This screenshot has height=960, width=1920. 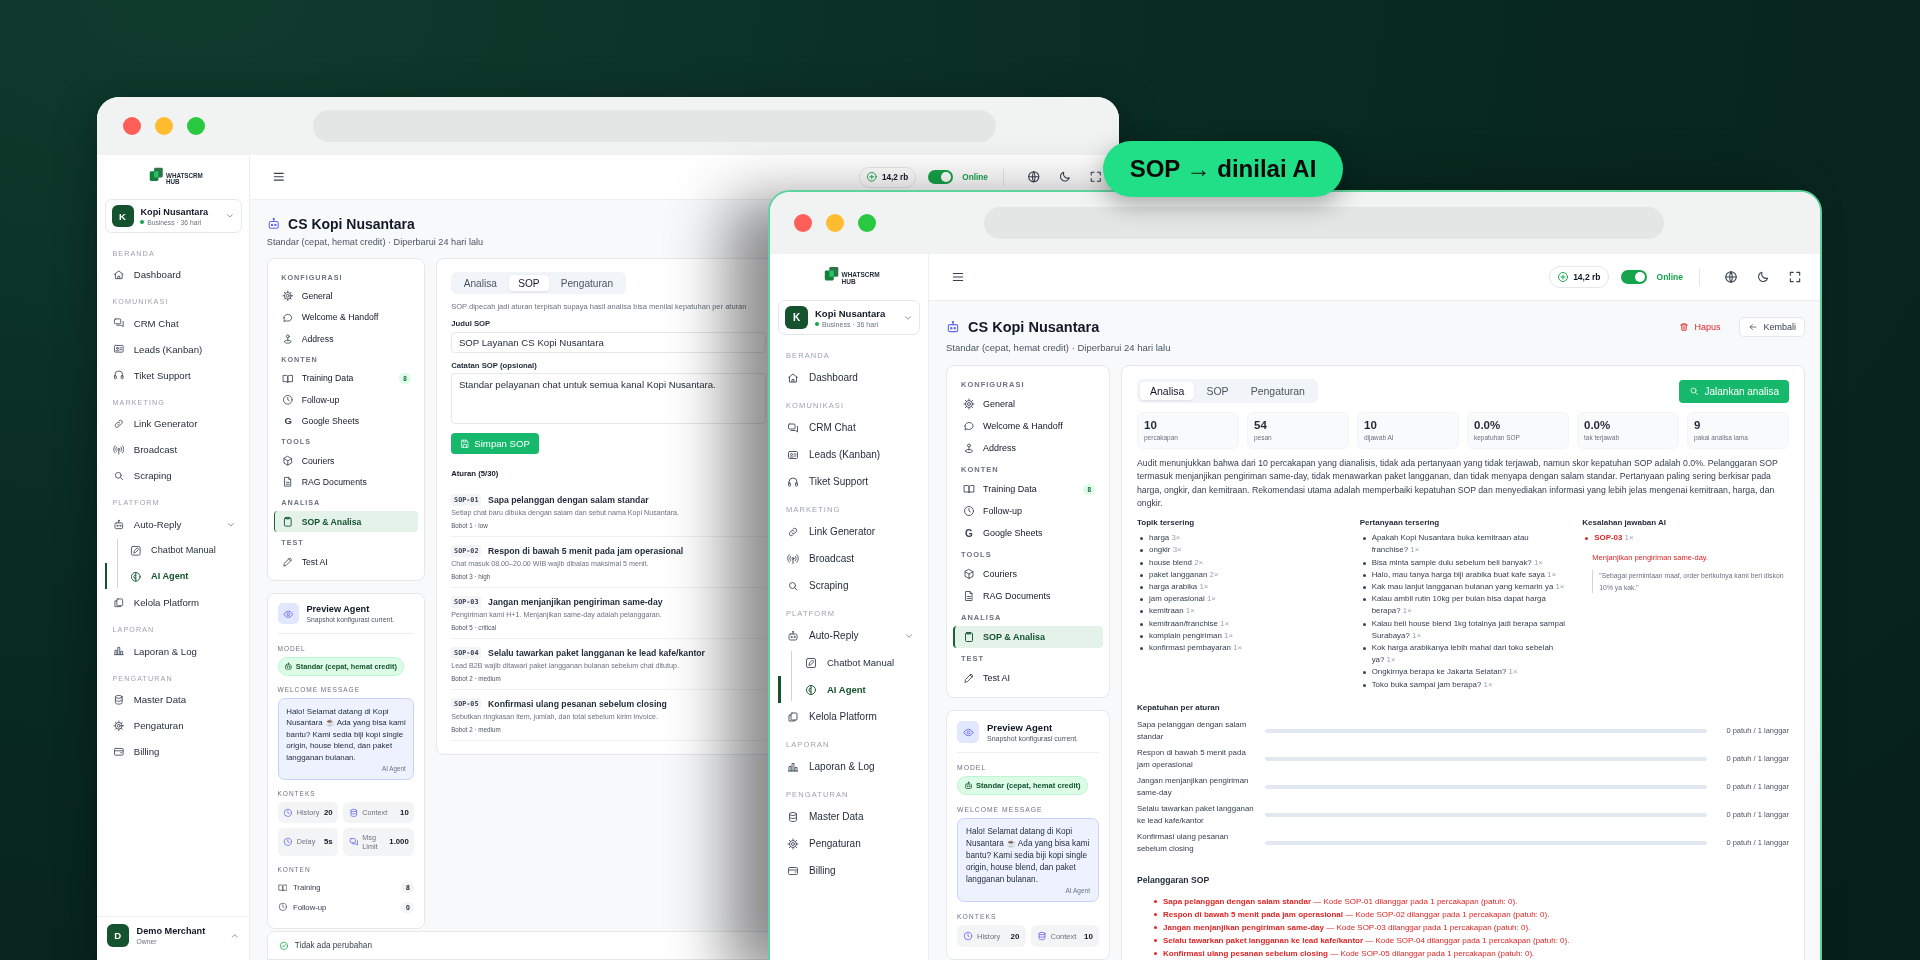 I want to click on menu-label: Training Data, so click(x=1010, y=489).